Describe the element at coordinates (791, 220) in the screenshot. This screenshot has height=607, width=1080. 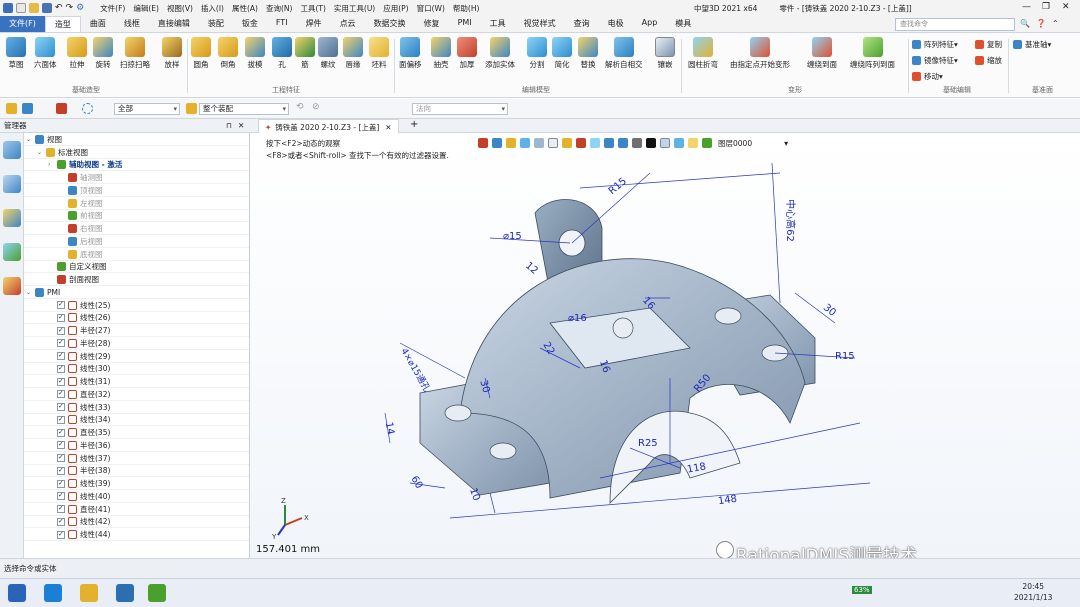
I see `pmi-dimension-label: 中心高62` at that location.